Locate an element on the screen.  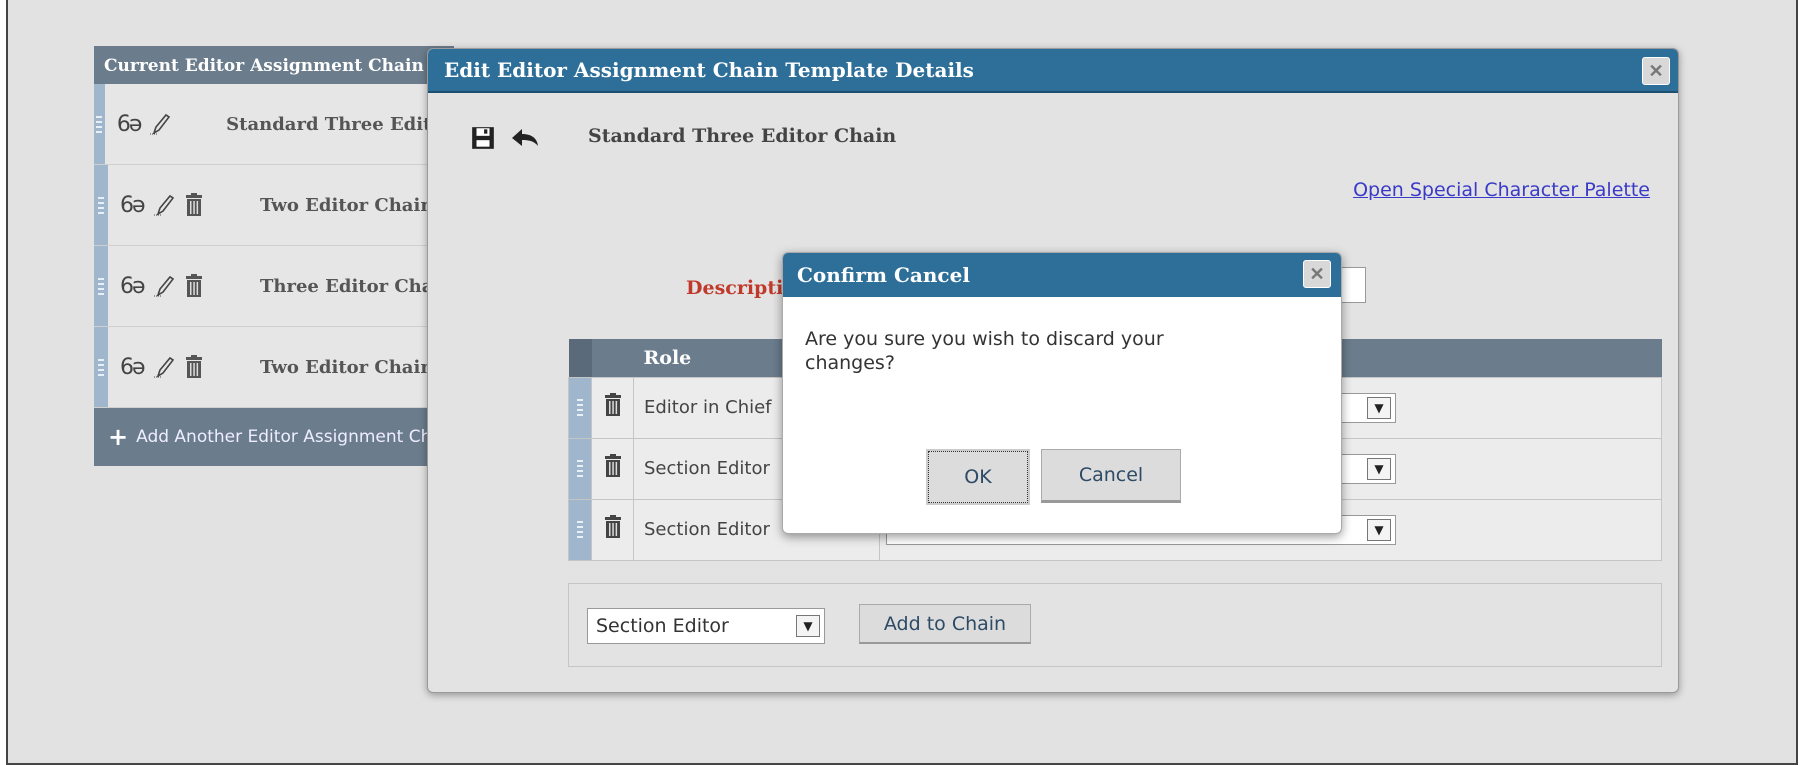
chain-list-item: 6ə Three Editor Chain is located at coordinates (274, 286).